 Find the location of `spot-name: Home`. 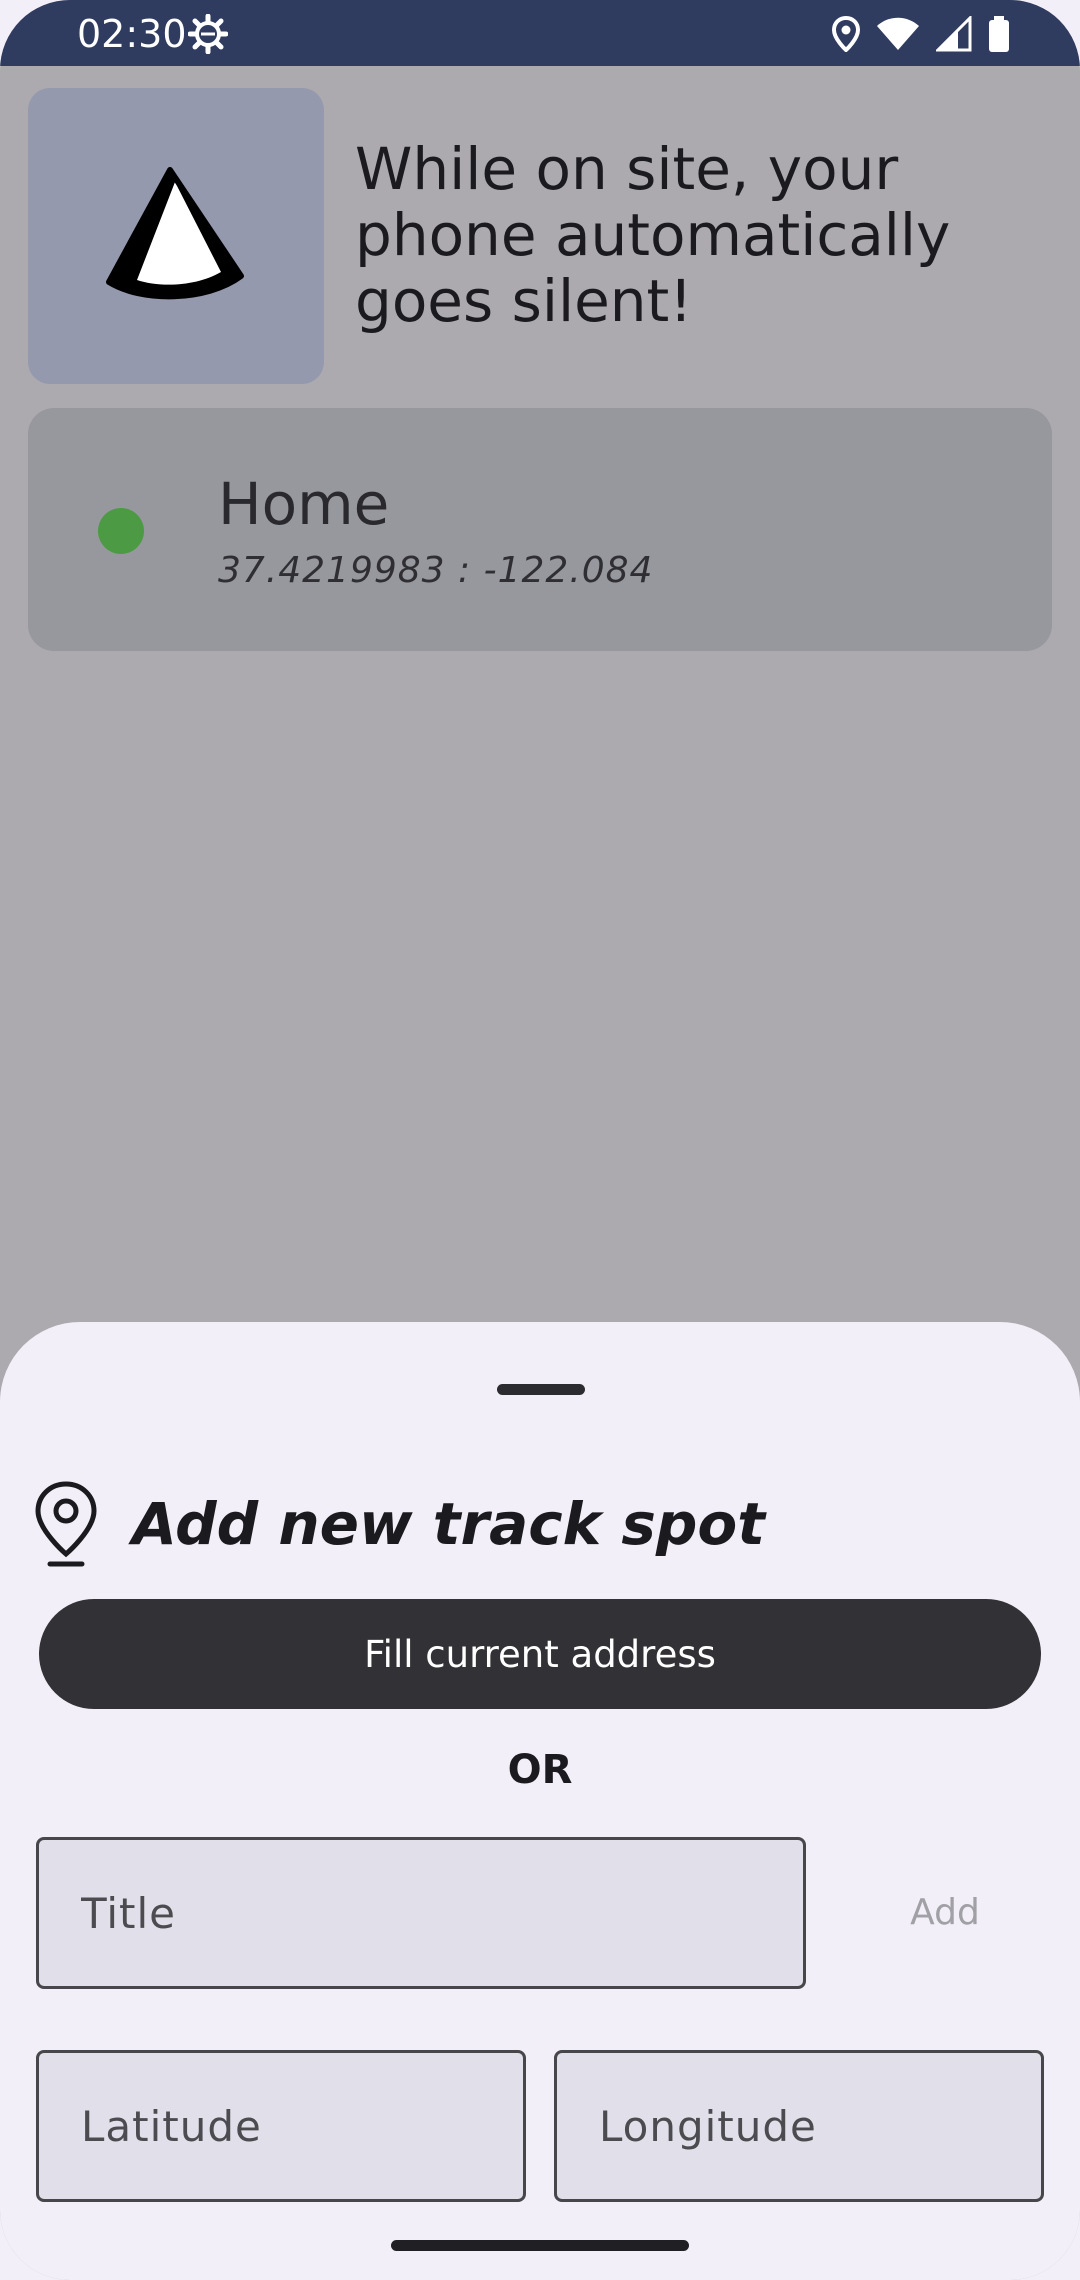

spot-name: Home is located at coordinates (304, 504).